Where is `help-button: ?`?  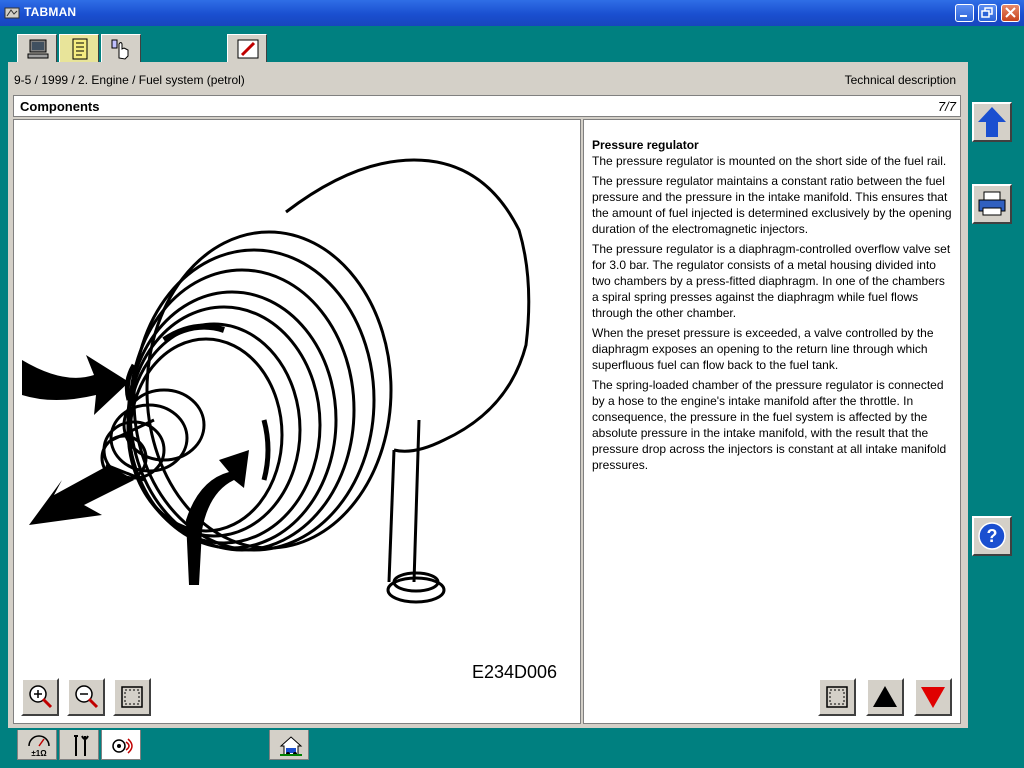
help-button: ? is located at coordinates (992, 536).